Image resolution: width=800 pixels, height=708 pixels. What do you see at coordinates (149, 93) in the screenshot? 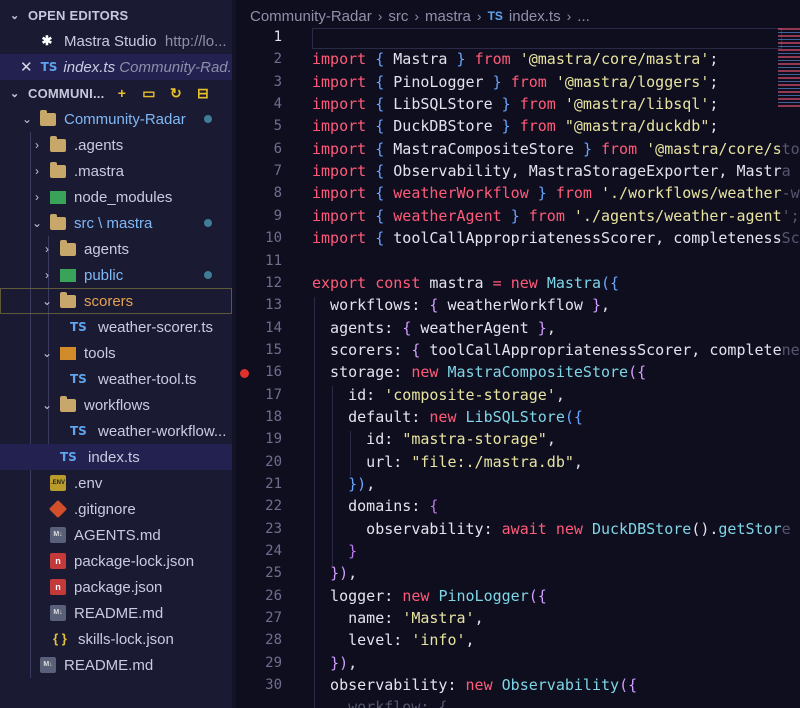
I see `new-folder-icon: ▭` at bounding box center [149, 93].